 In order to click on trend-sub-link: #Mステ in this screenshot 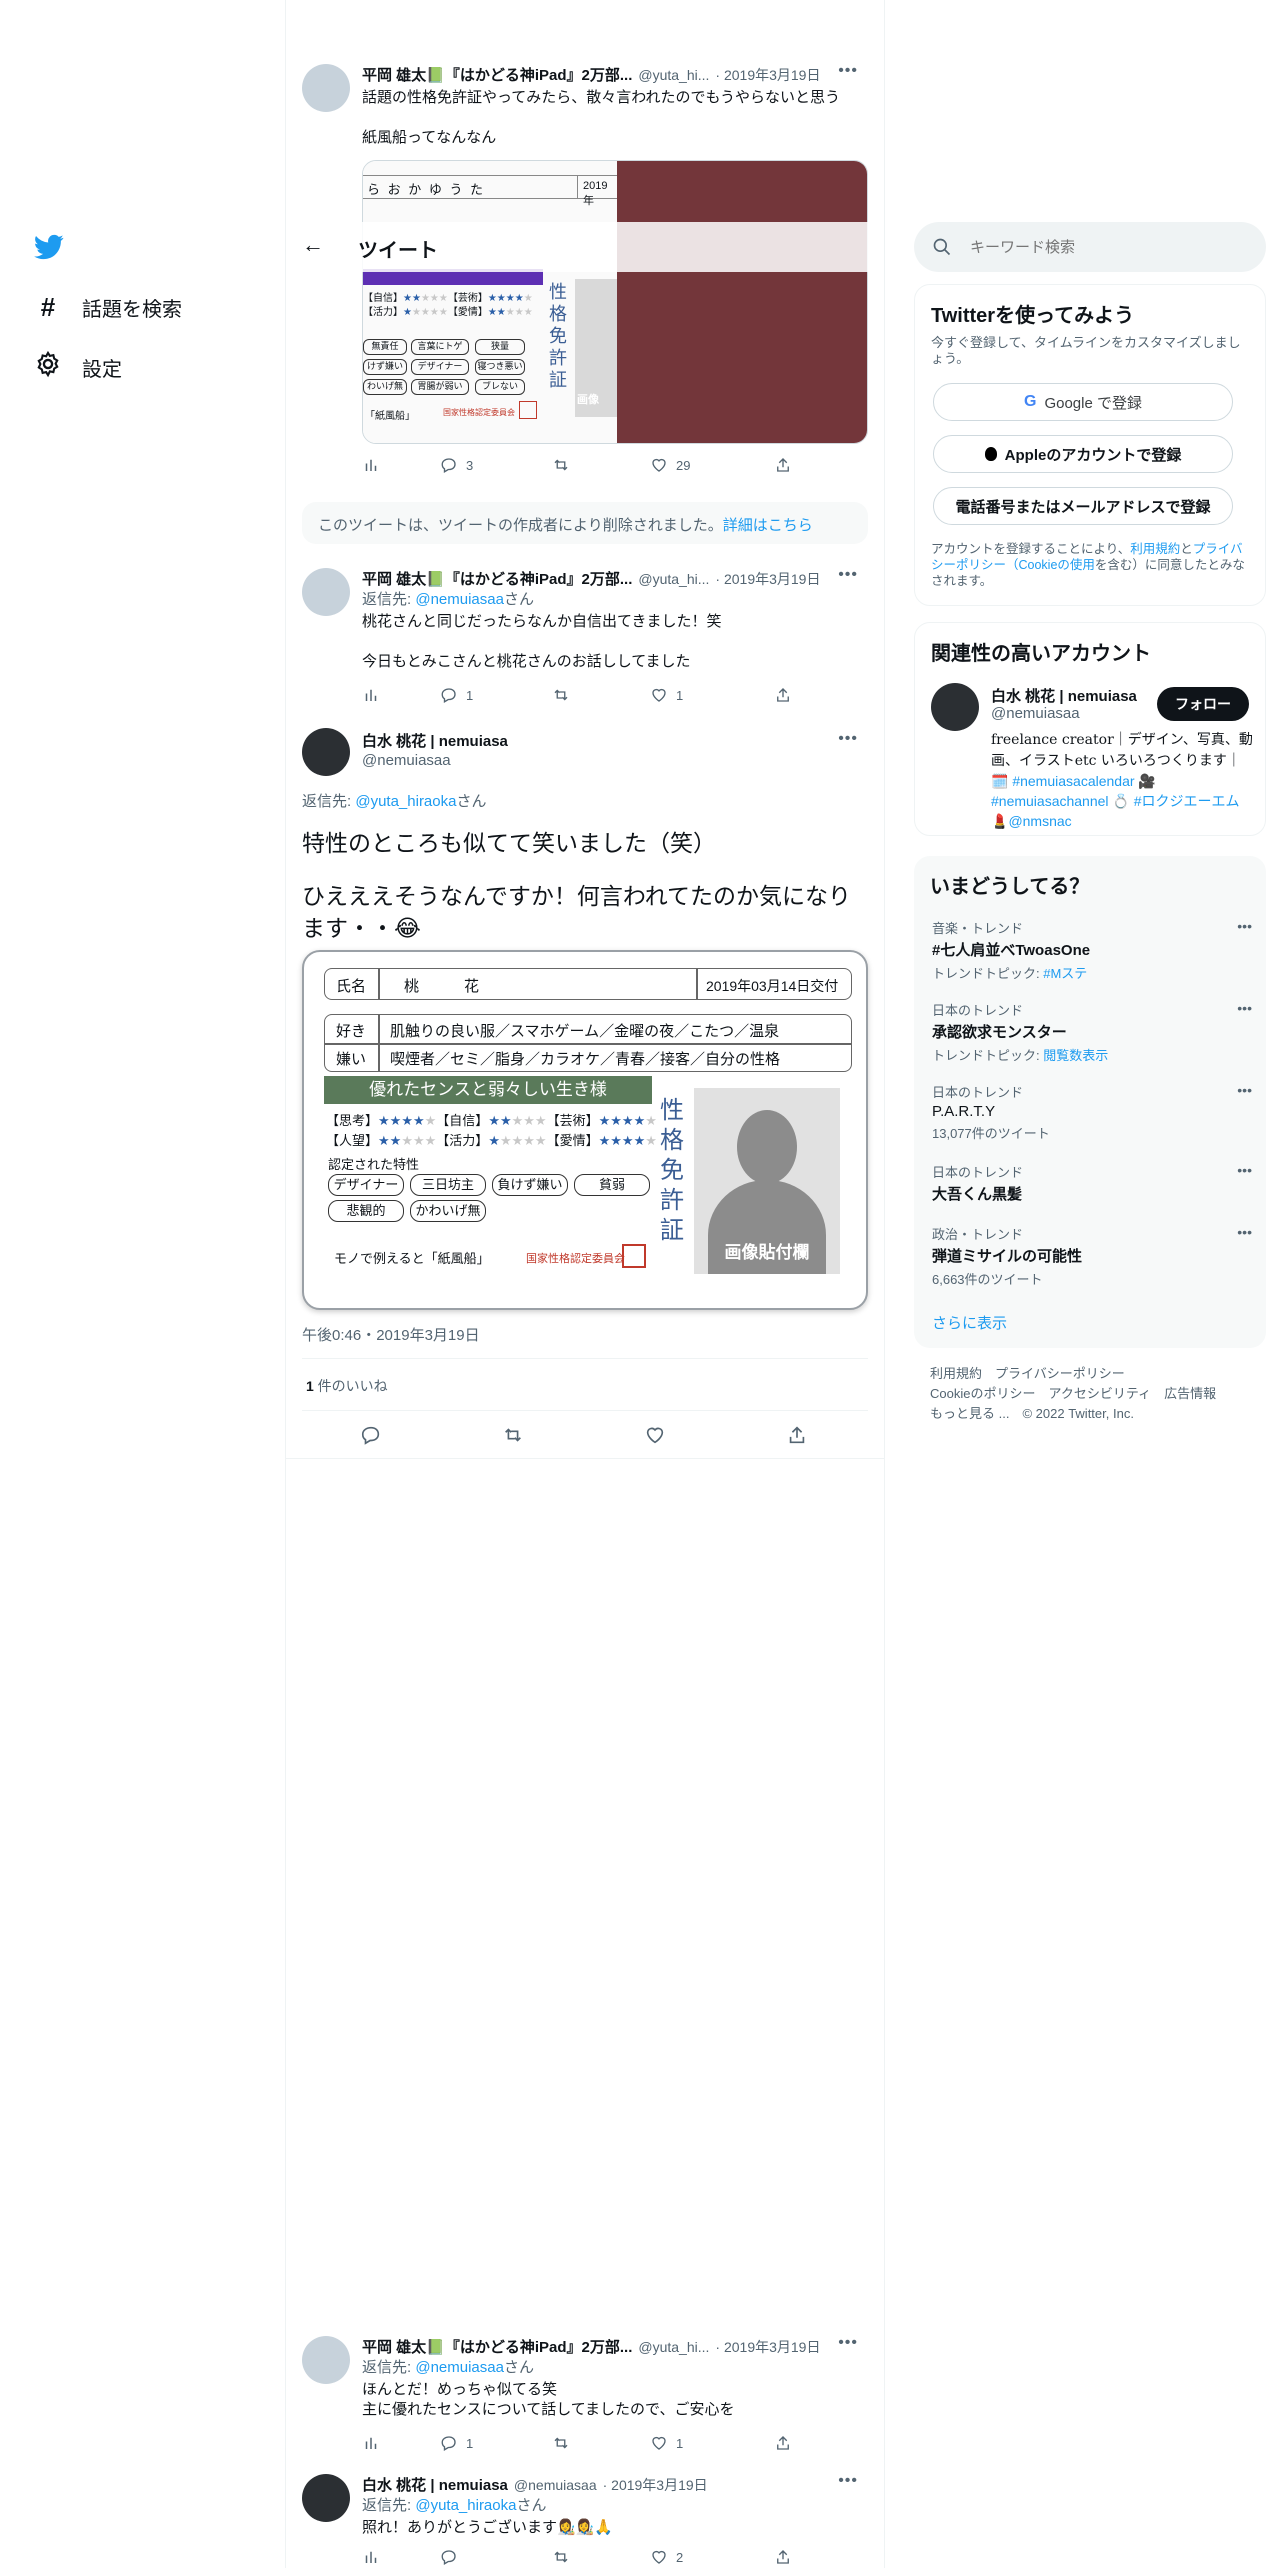, I will do `click(1065, 973)`.